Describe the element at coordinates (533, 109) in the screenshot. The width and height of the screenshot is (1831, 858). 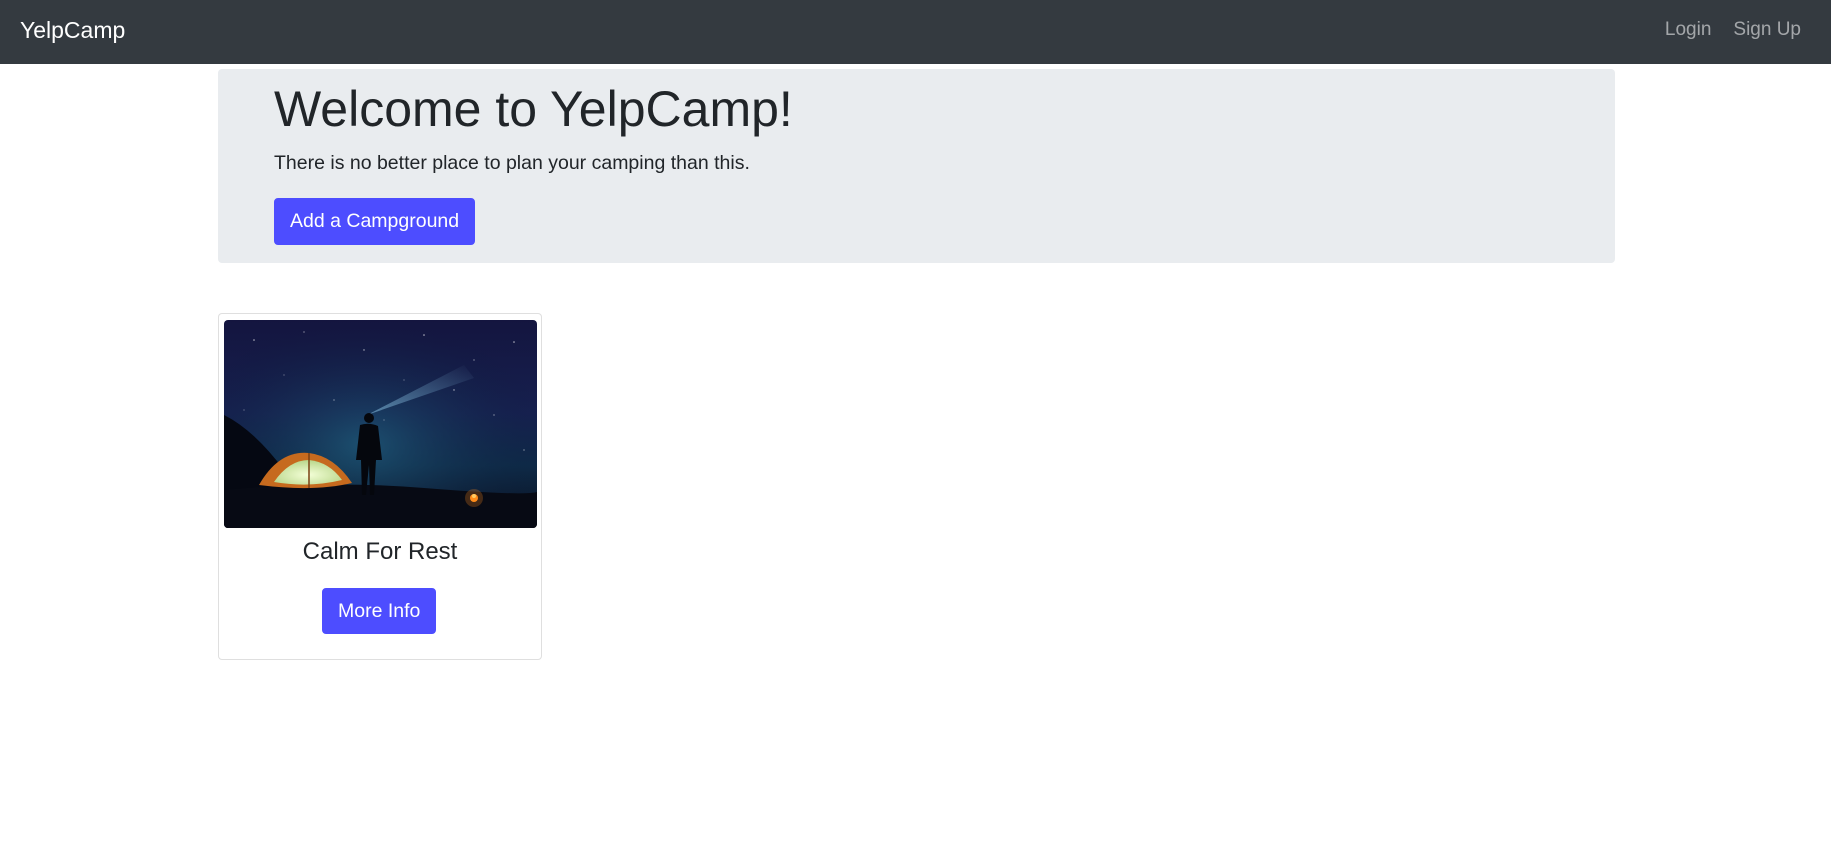
I see `page-title: Welcome to YelpCamp!` at that location.